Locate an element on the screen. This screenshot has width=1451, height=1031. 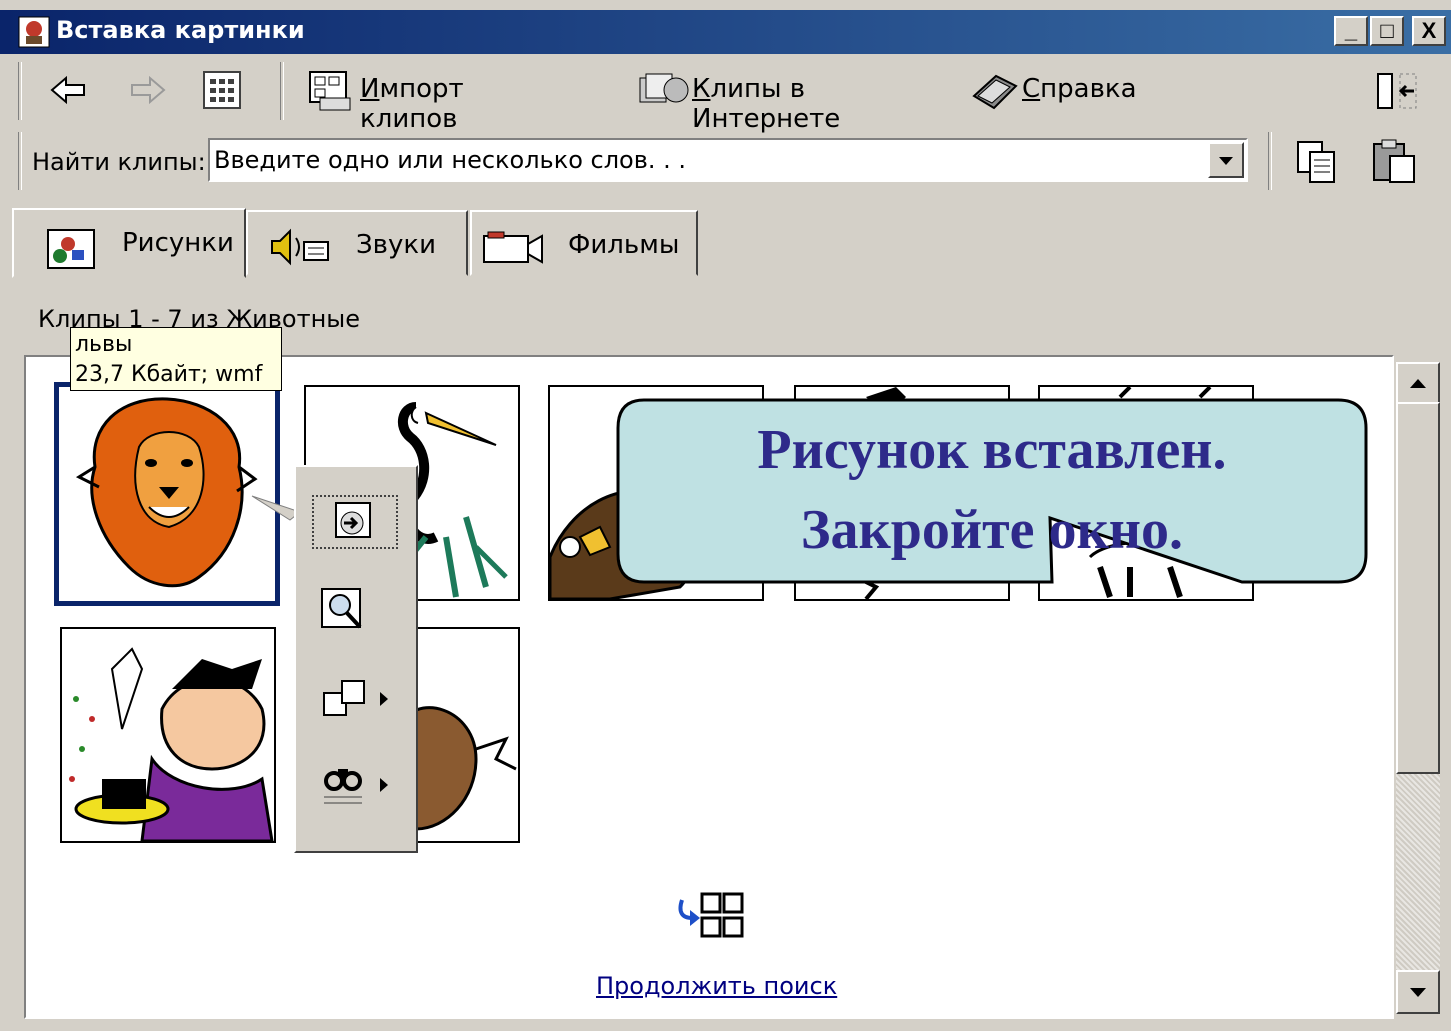
maximize-button: □ is located at coordinates (1387, 31).